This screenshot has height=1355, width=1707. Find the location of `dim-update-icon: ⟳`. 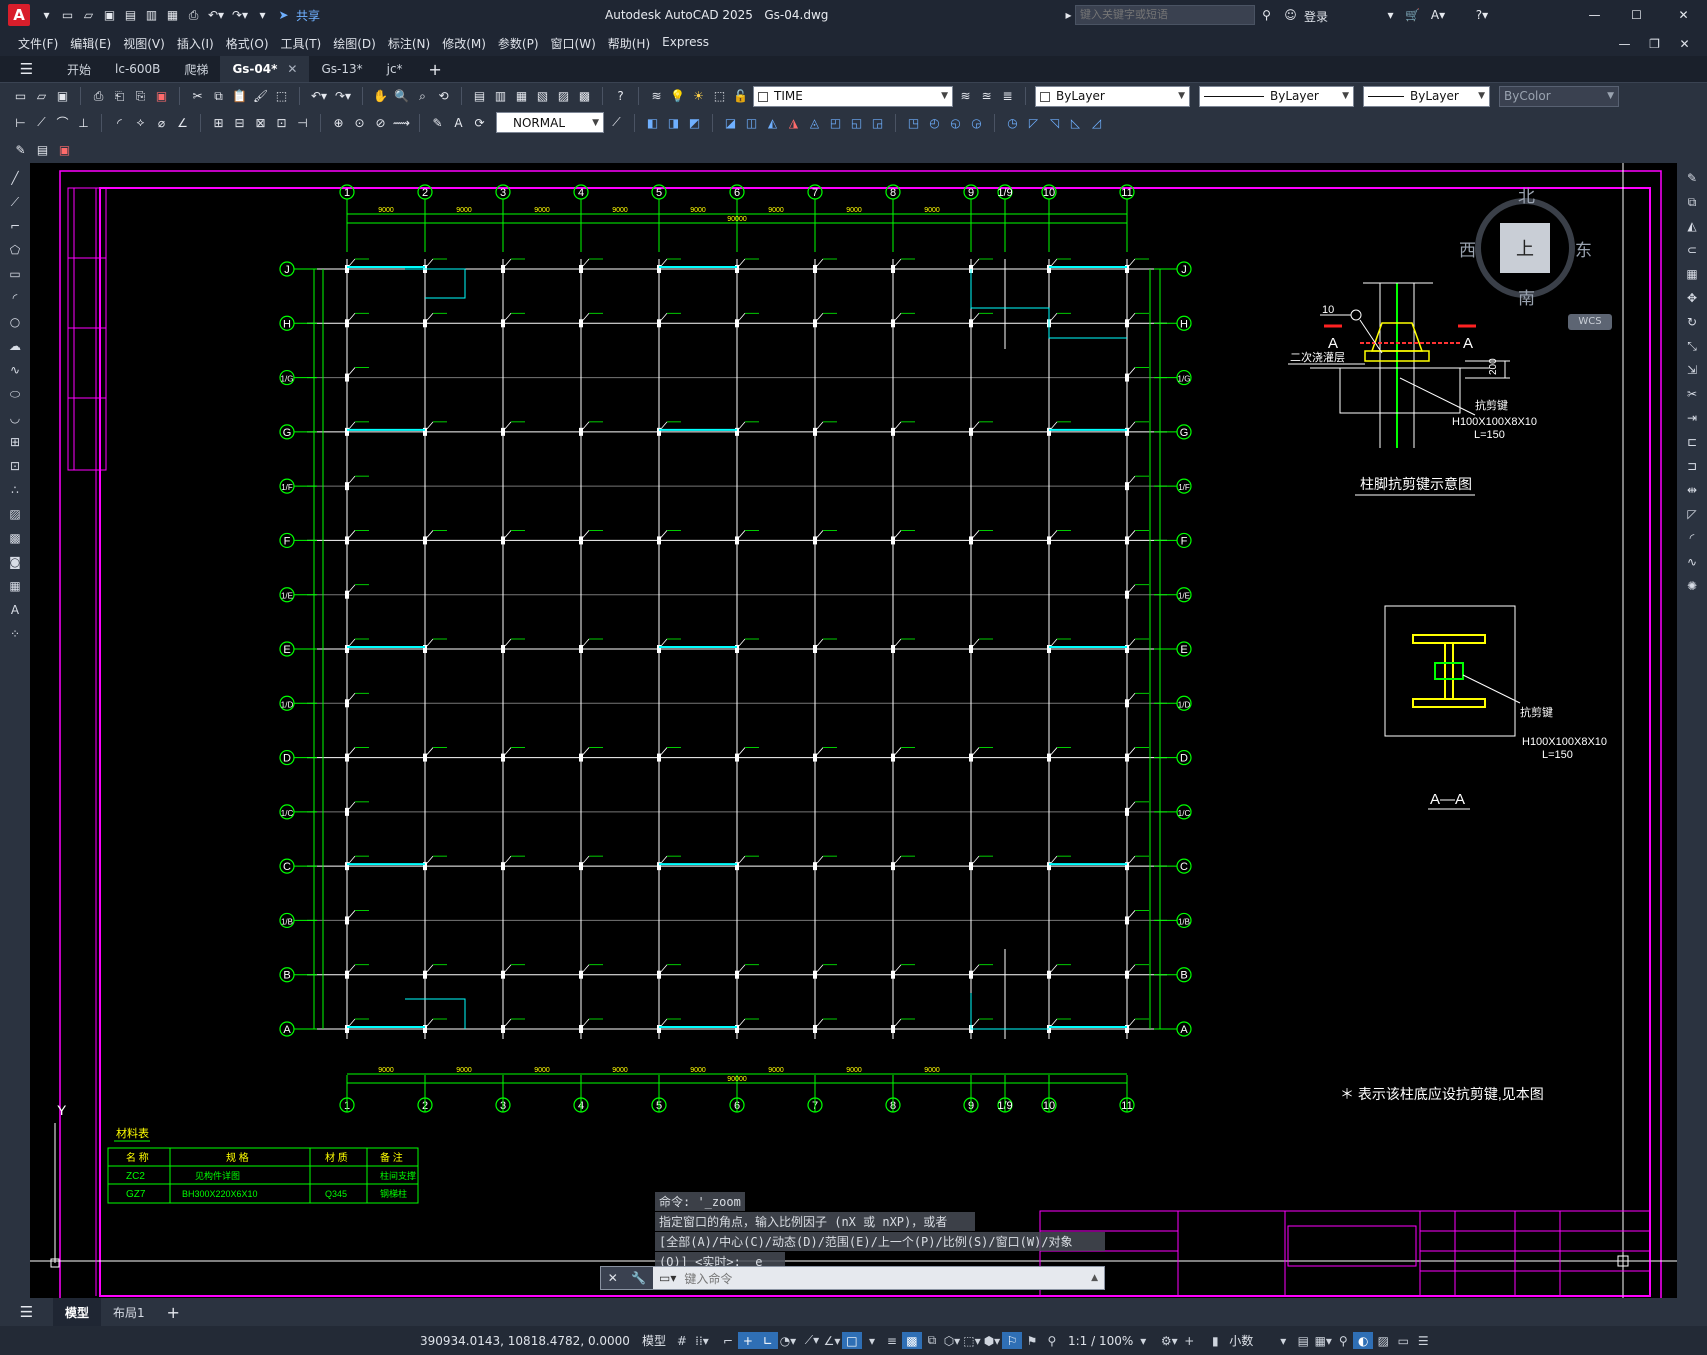

dim-update-icon: ⟳ is located at coordinates (479, 122).